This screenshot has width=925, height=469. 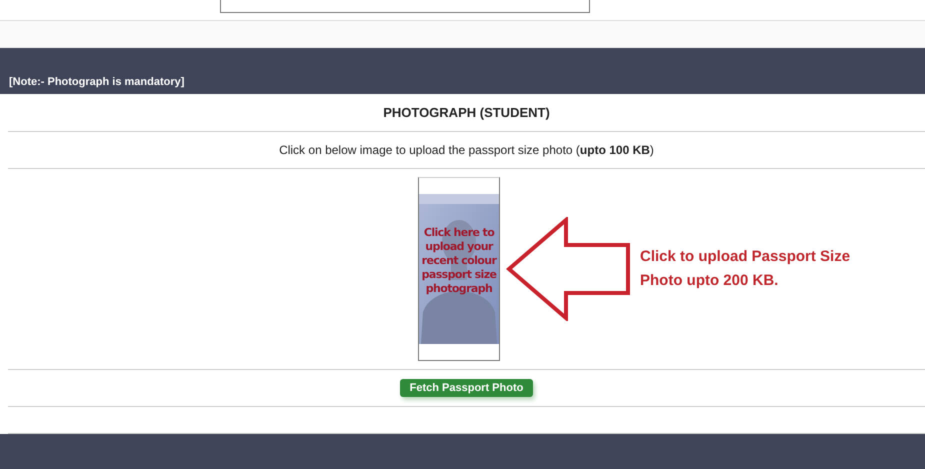 I want to click on fetch-photo-button: Fetch Passport Photo, so click(x=467, y=388).